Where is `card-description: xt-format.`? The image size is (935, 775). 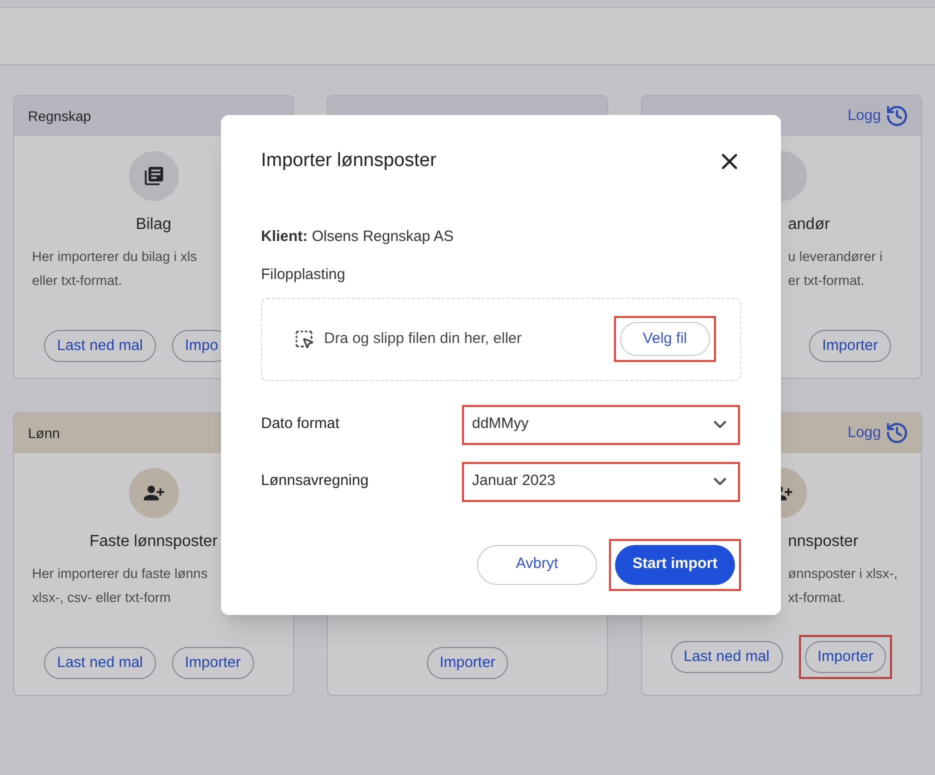
card-description: xt-format. is located at coordinates (817, 598).